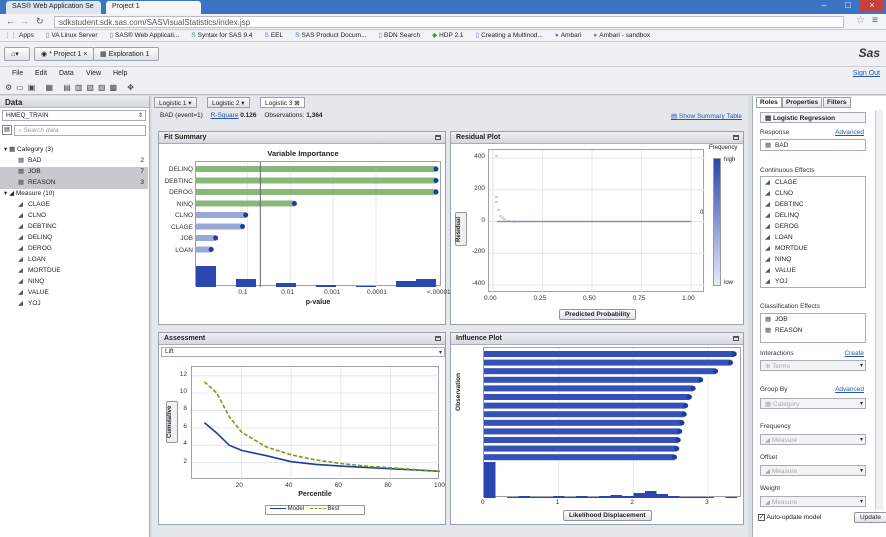  I want to click on tab-filters: Filters, so click(837, 102).